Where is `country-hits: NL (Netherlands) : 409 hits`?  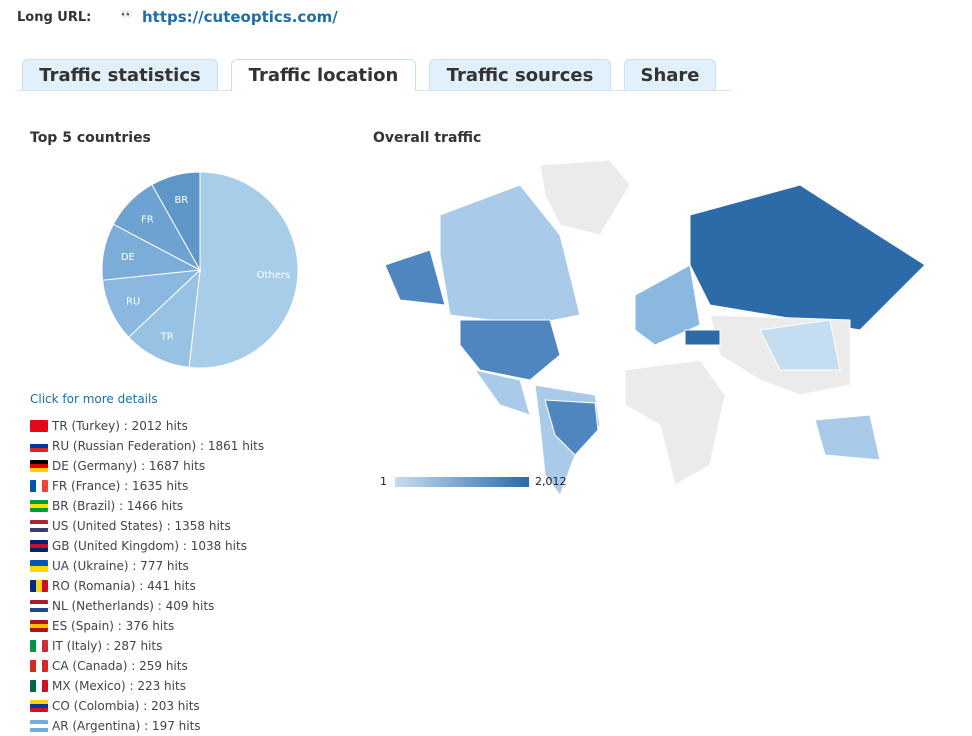
country-hits: NL (Netherlands) : 409 hits is located at coordinates (133, 606).